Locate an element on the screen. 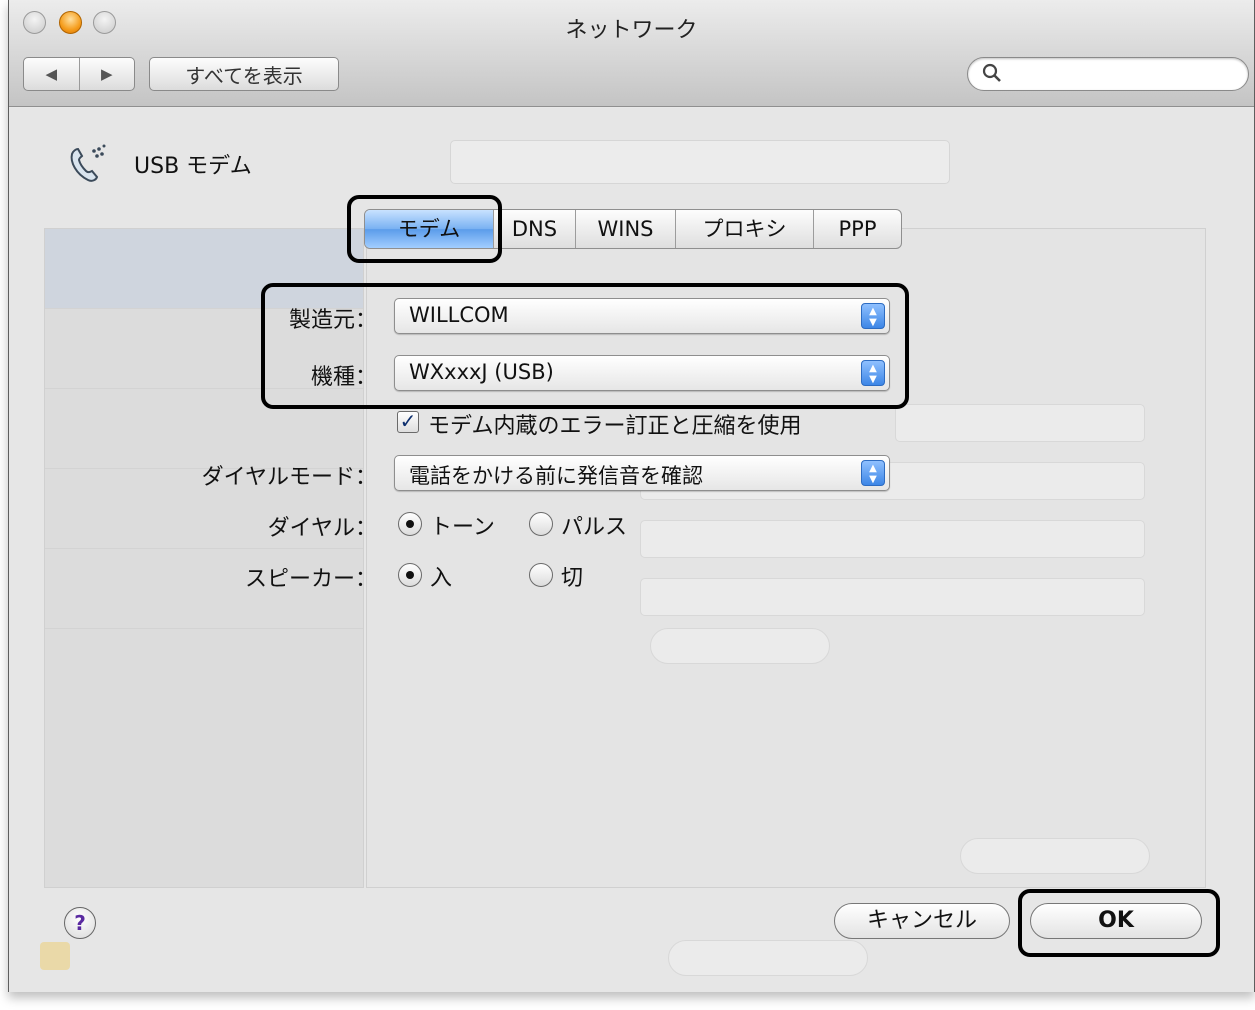  model-value: WXxxxJ (USB) is located at coordinates (481, 372).